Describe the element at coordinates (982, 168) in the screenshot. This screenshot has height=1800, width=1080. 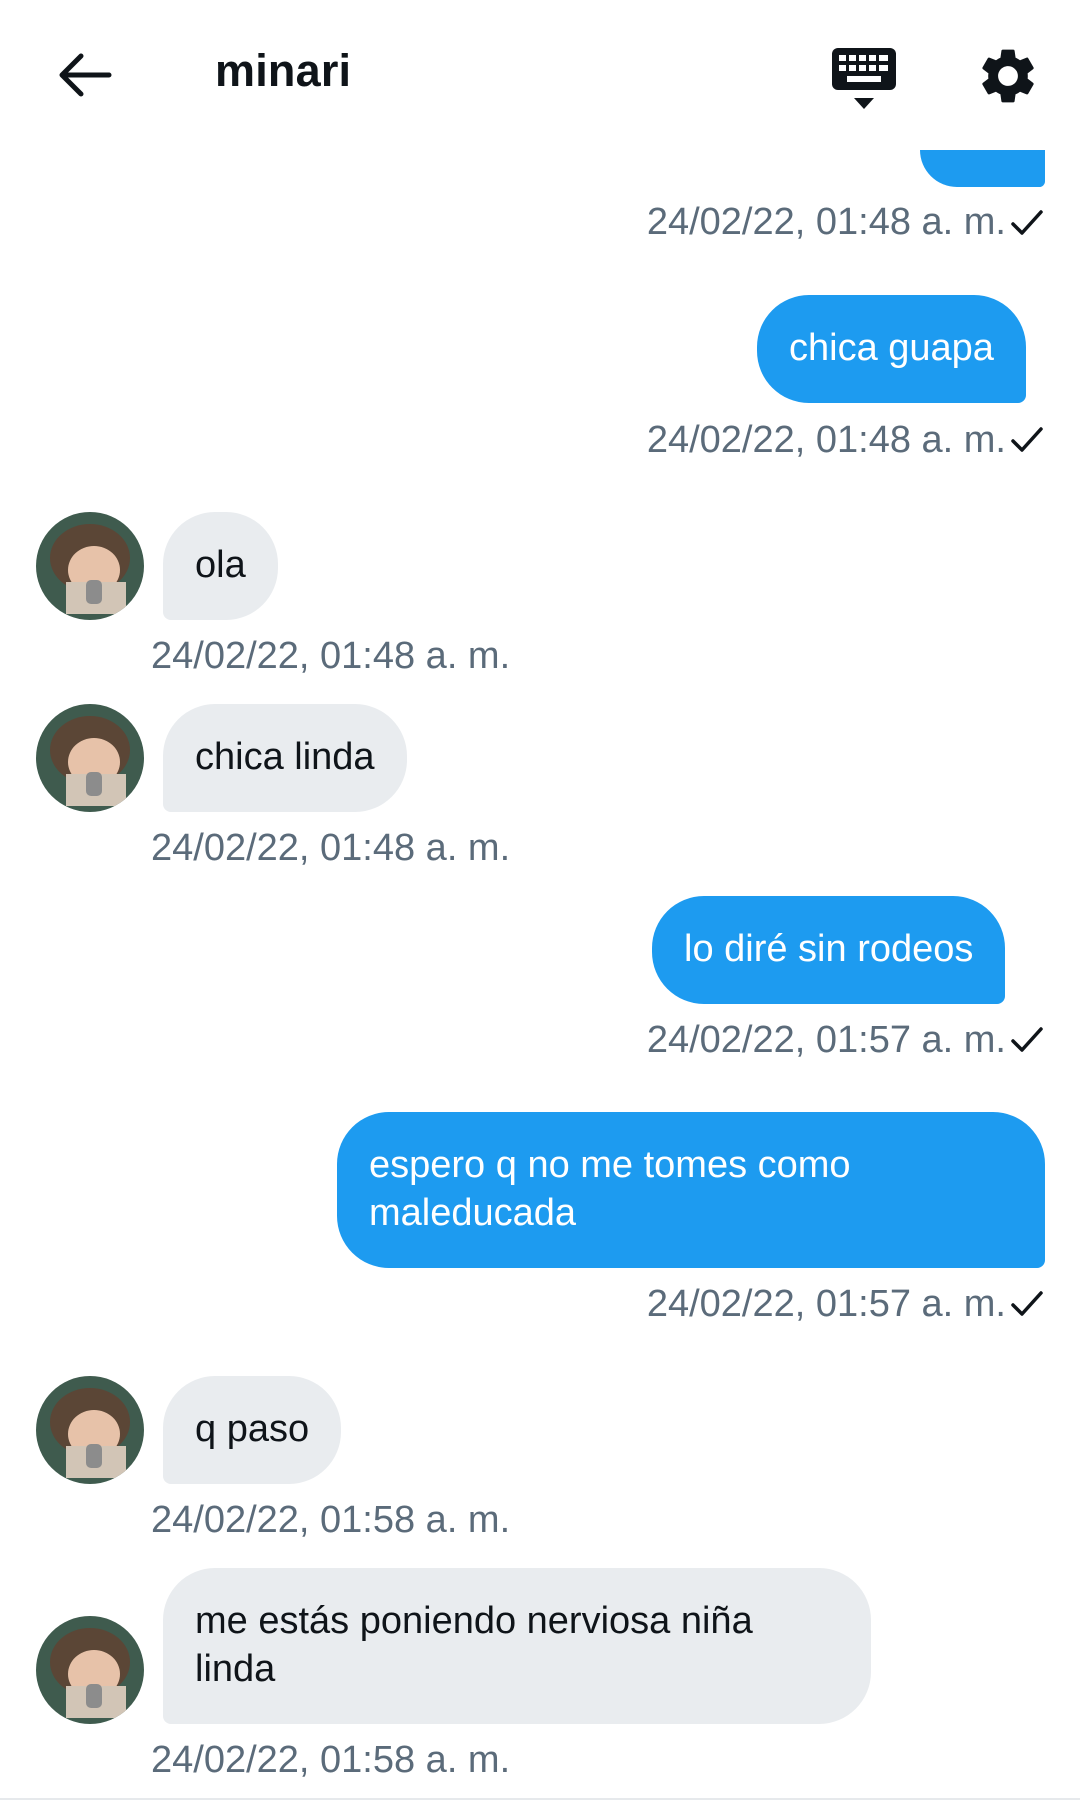
I see `outgoing-message-bubble` at that location.